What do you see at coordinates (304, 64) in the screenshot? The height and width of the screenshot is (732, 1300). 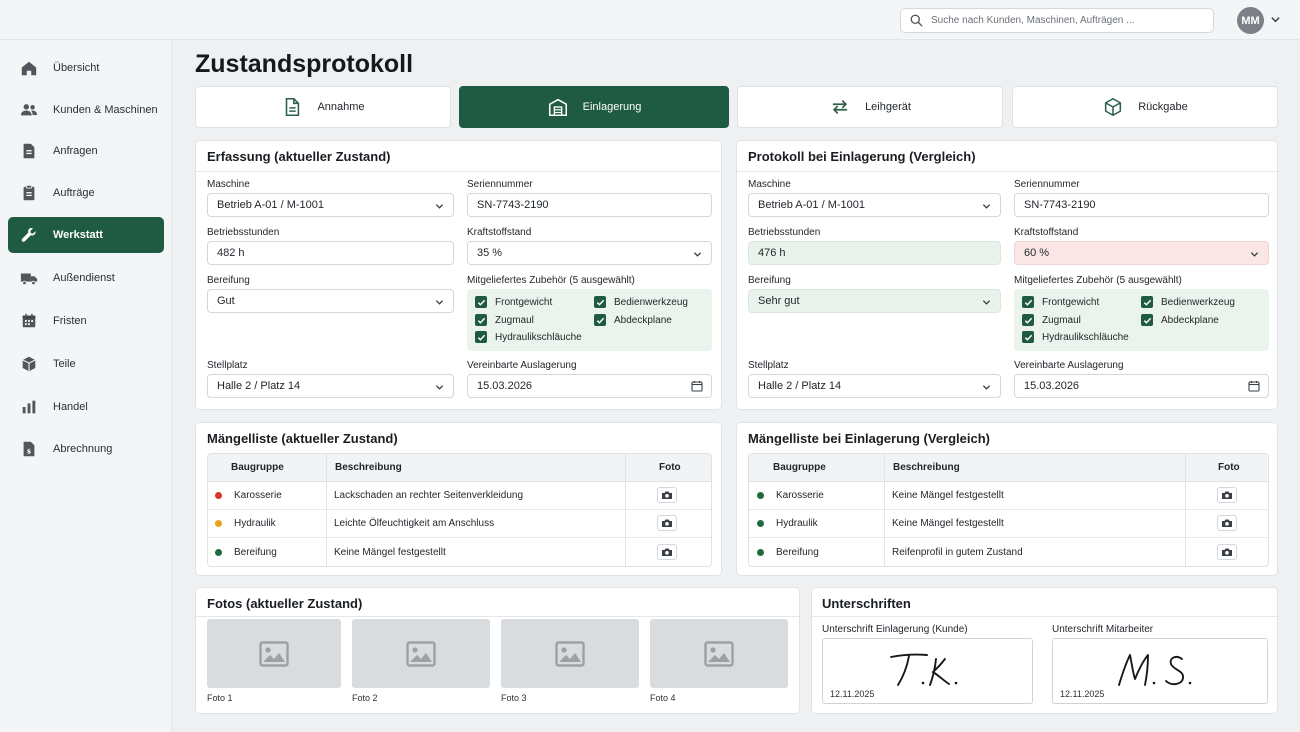 I see `page-title: Zustandsprotokoll` at bounding box center [304, 64].